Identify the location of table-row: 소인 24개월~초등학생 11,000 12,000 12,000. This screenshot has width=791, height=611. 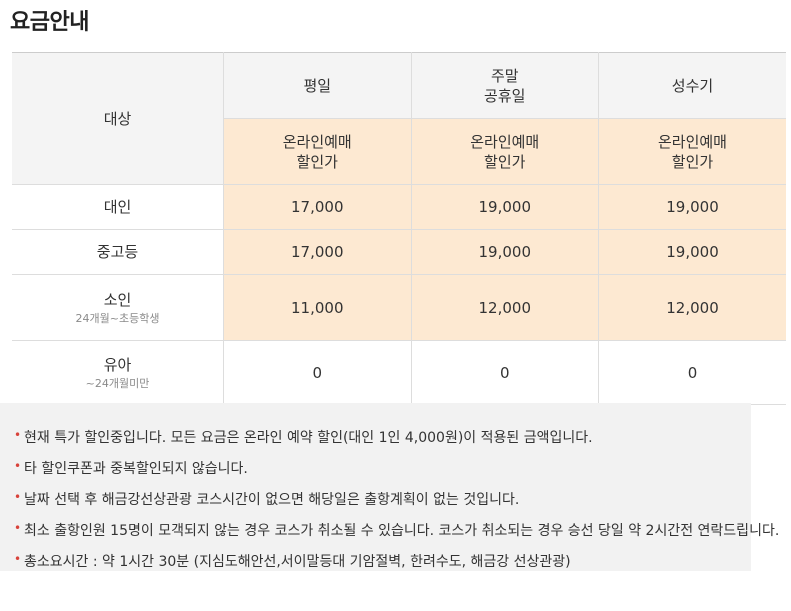
(399, 307).